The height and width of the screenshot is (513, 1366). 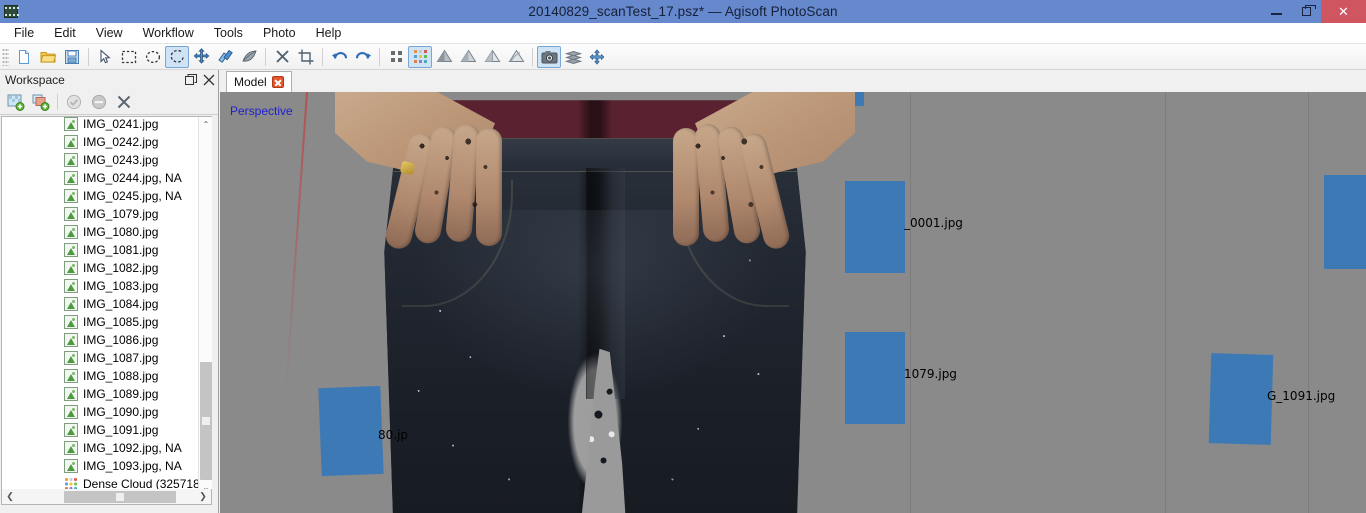 I want to click on tree-horizontal-scrollbar: ❮ ❯, so click(x=106, y=497).